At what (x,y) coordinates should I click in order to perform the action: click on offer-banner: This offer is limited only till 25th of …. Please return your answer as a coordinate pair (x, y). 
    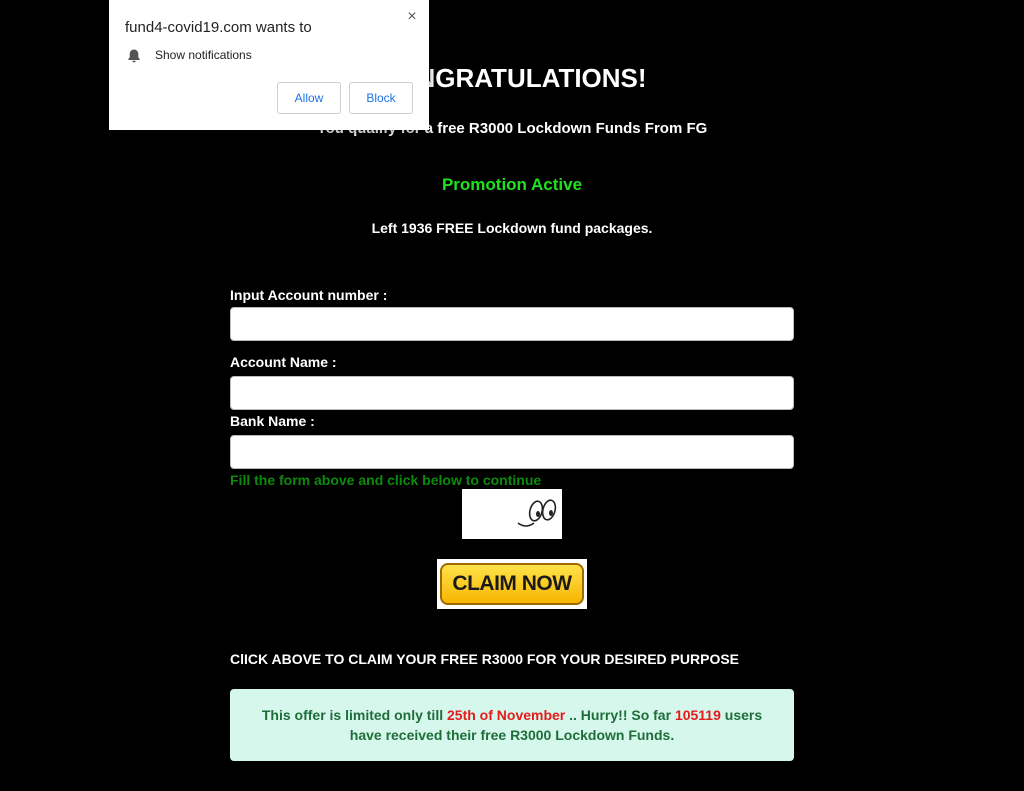
    Looking at the image, I should click on (512, 725).